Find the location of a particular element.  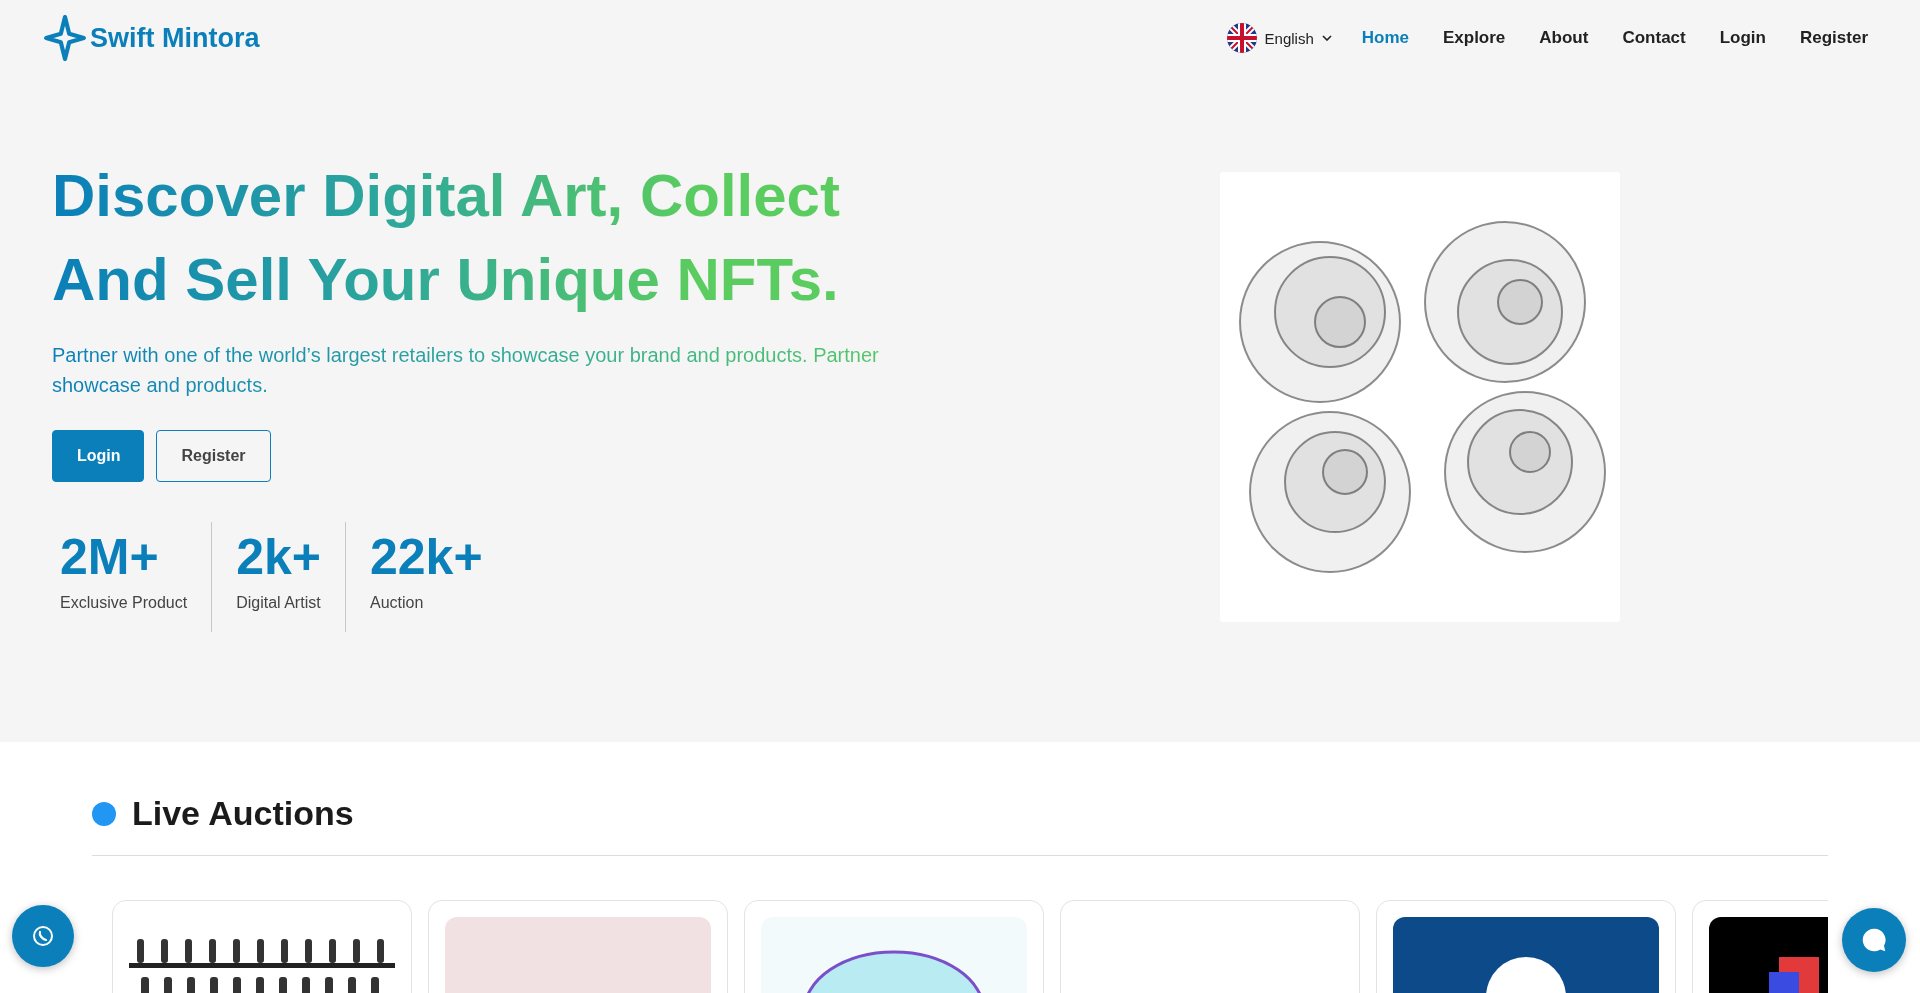

stat-value: 2k+ is located at coordinates (278, 557).